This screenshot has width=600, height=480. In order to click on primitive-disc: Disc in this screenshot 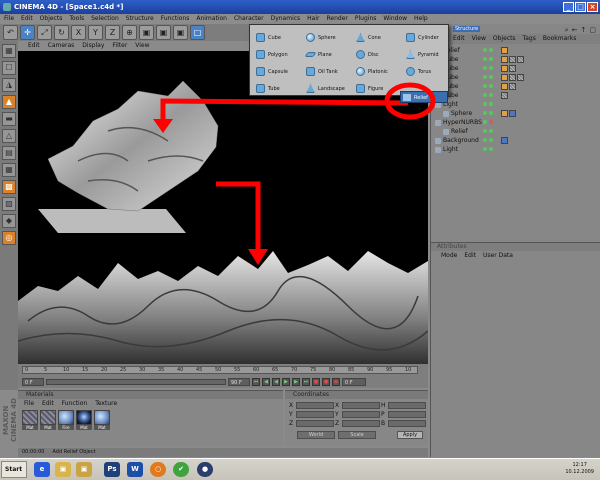, I will do `click(377, 54)`.